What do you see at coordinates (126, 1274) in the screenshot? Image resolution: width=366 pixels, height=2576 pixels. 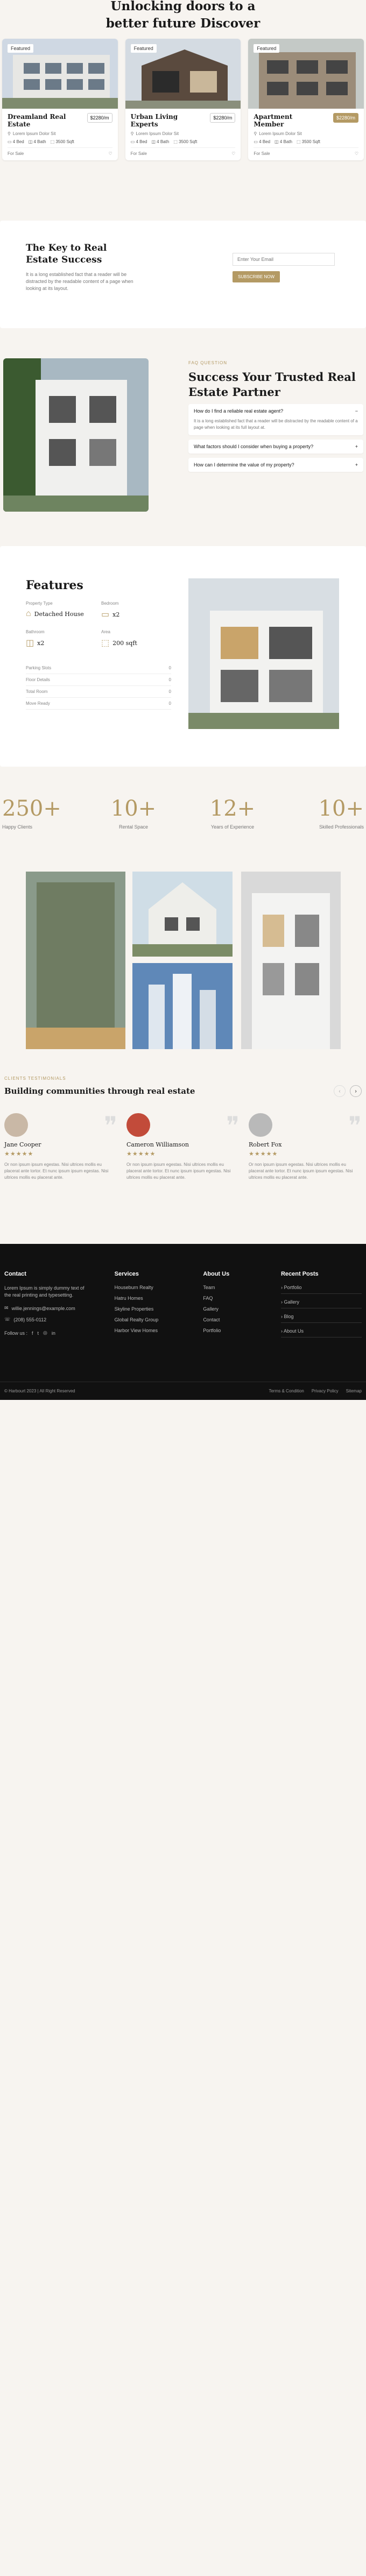 I see `footer-services-title: Services` at bounding box center [126, 1274].